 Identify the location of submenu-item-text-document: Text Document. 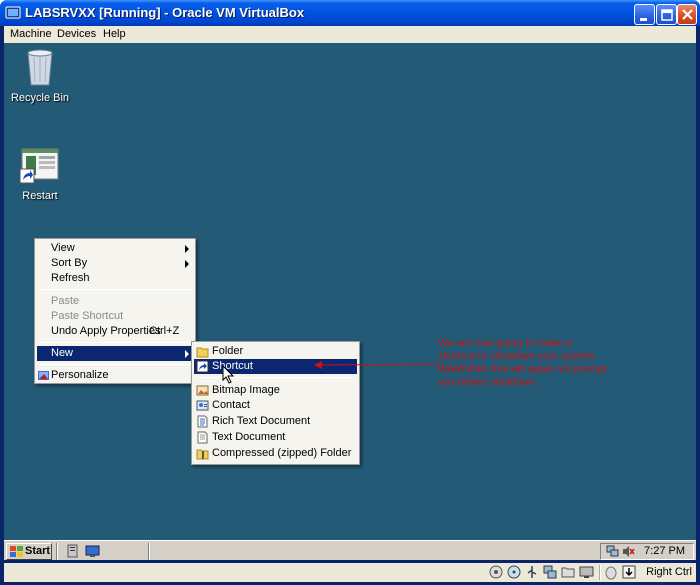
(275, 437).